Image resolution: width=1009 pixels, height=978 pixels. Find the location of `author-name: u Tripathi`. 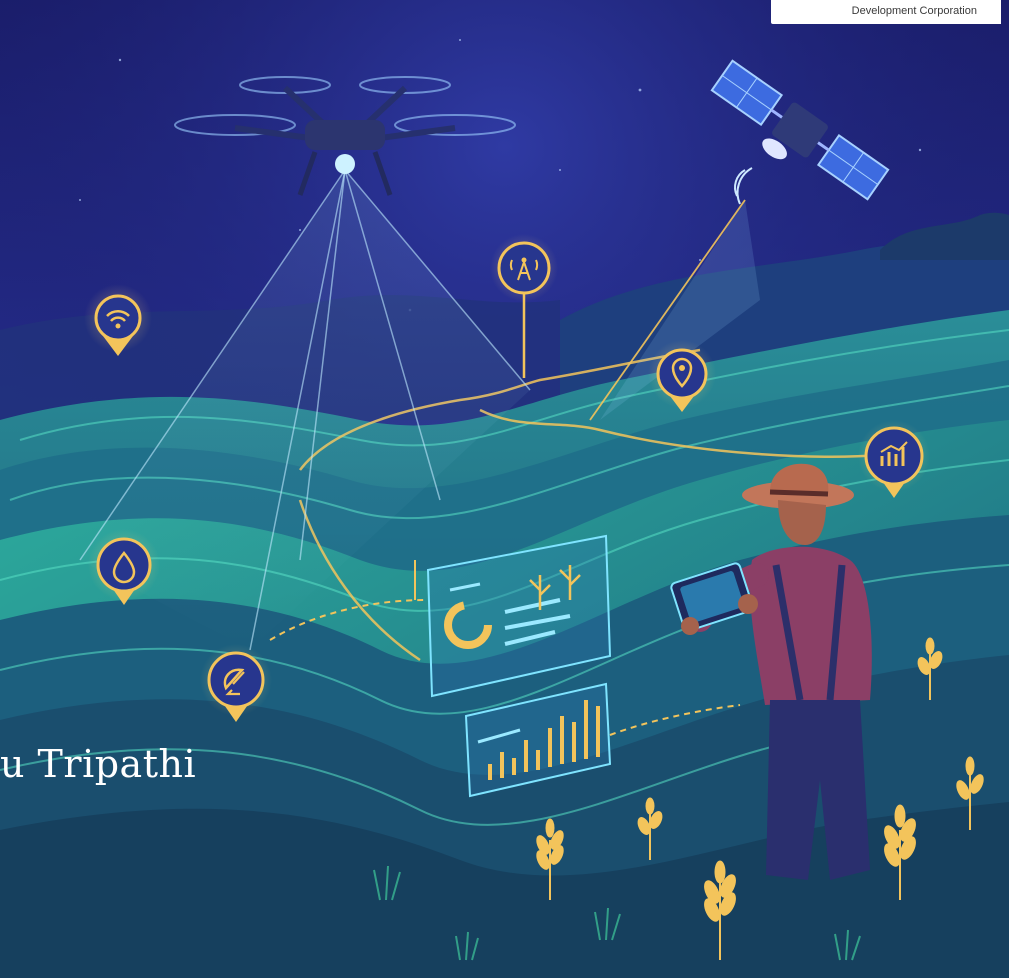

author-name: u Tripathi is located at coordinates (98, 764).